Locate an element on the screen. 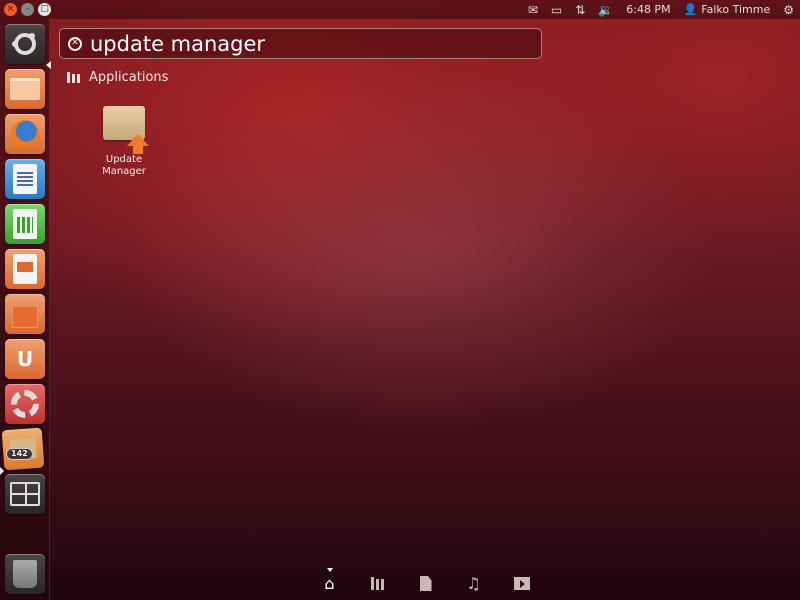  settings-gear-icon is located at coordinates (25, 404).